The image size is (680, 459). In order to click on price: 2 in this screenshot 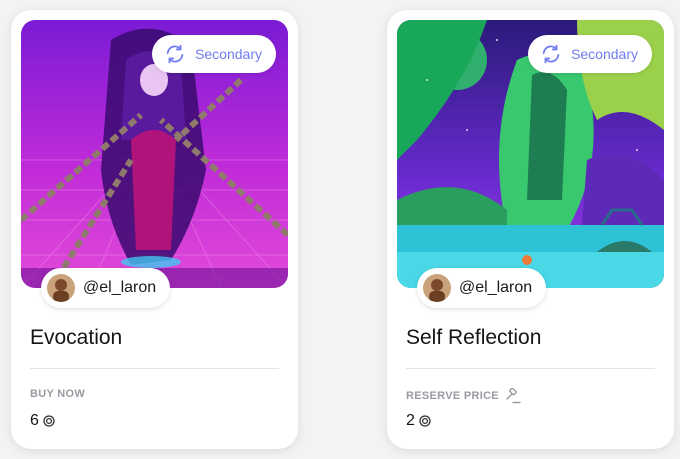, I will do `click(418, 421)`.